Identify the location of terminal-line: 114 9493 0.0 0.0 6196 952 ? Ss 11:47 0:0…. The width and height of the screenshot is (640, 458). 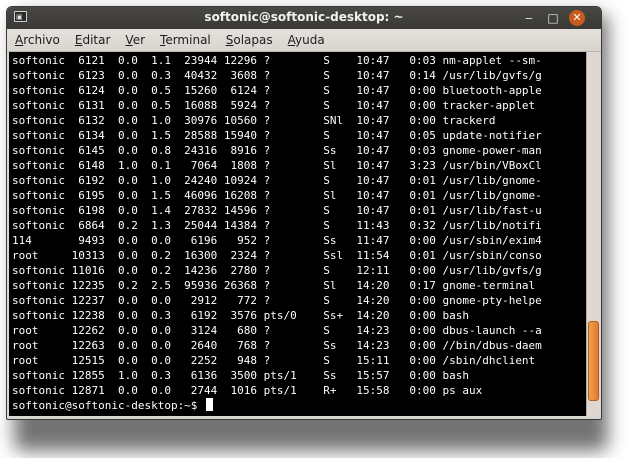
(277, 240).